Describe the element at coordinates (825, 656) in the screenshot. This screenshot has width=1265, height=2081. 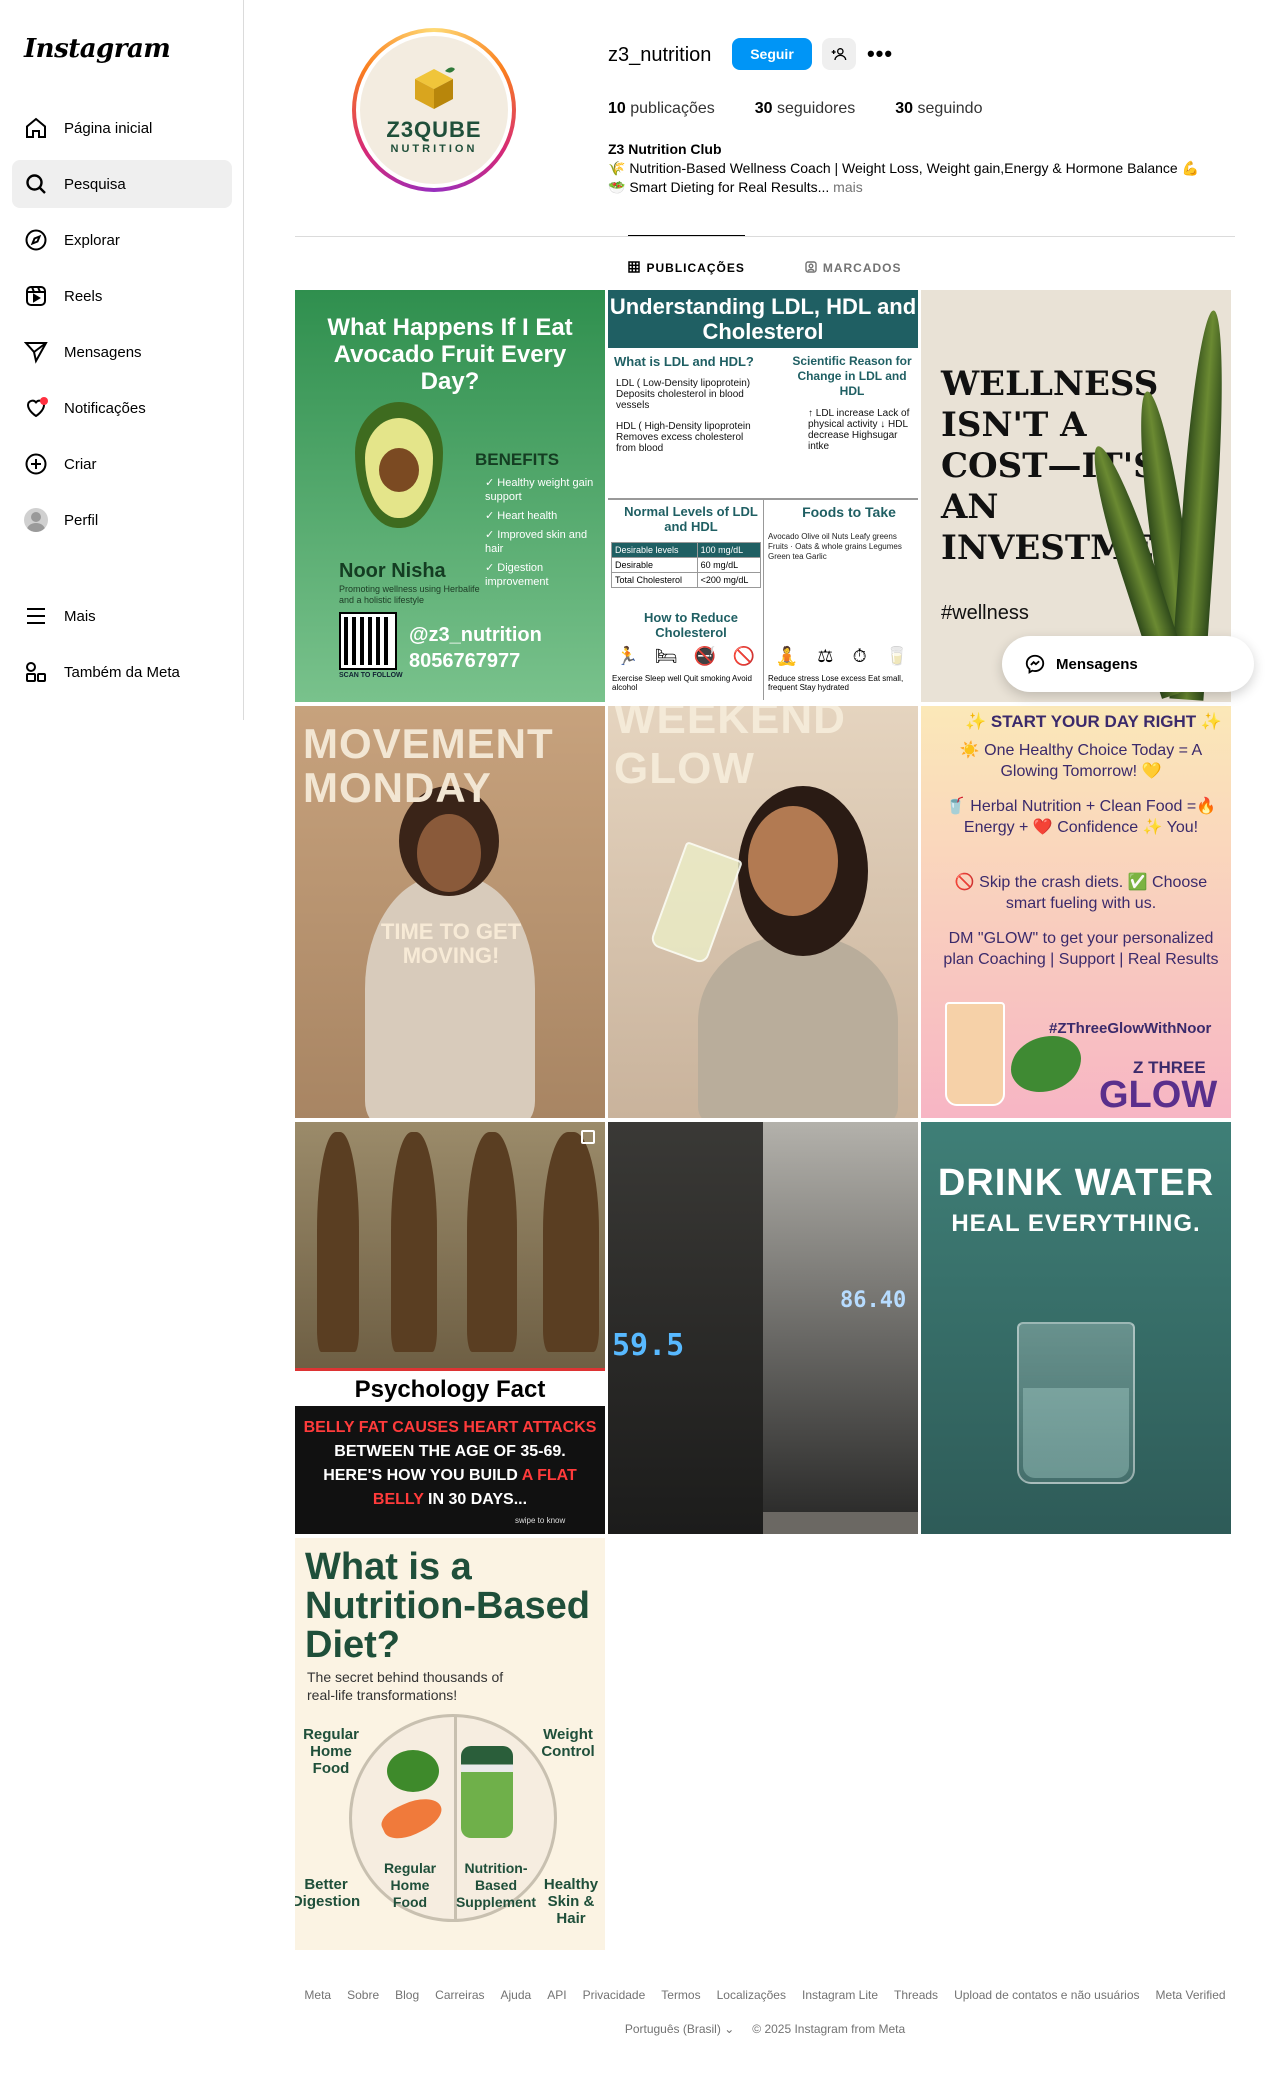
I see `scale-icon: ⚖` at that location.